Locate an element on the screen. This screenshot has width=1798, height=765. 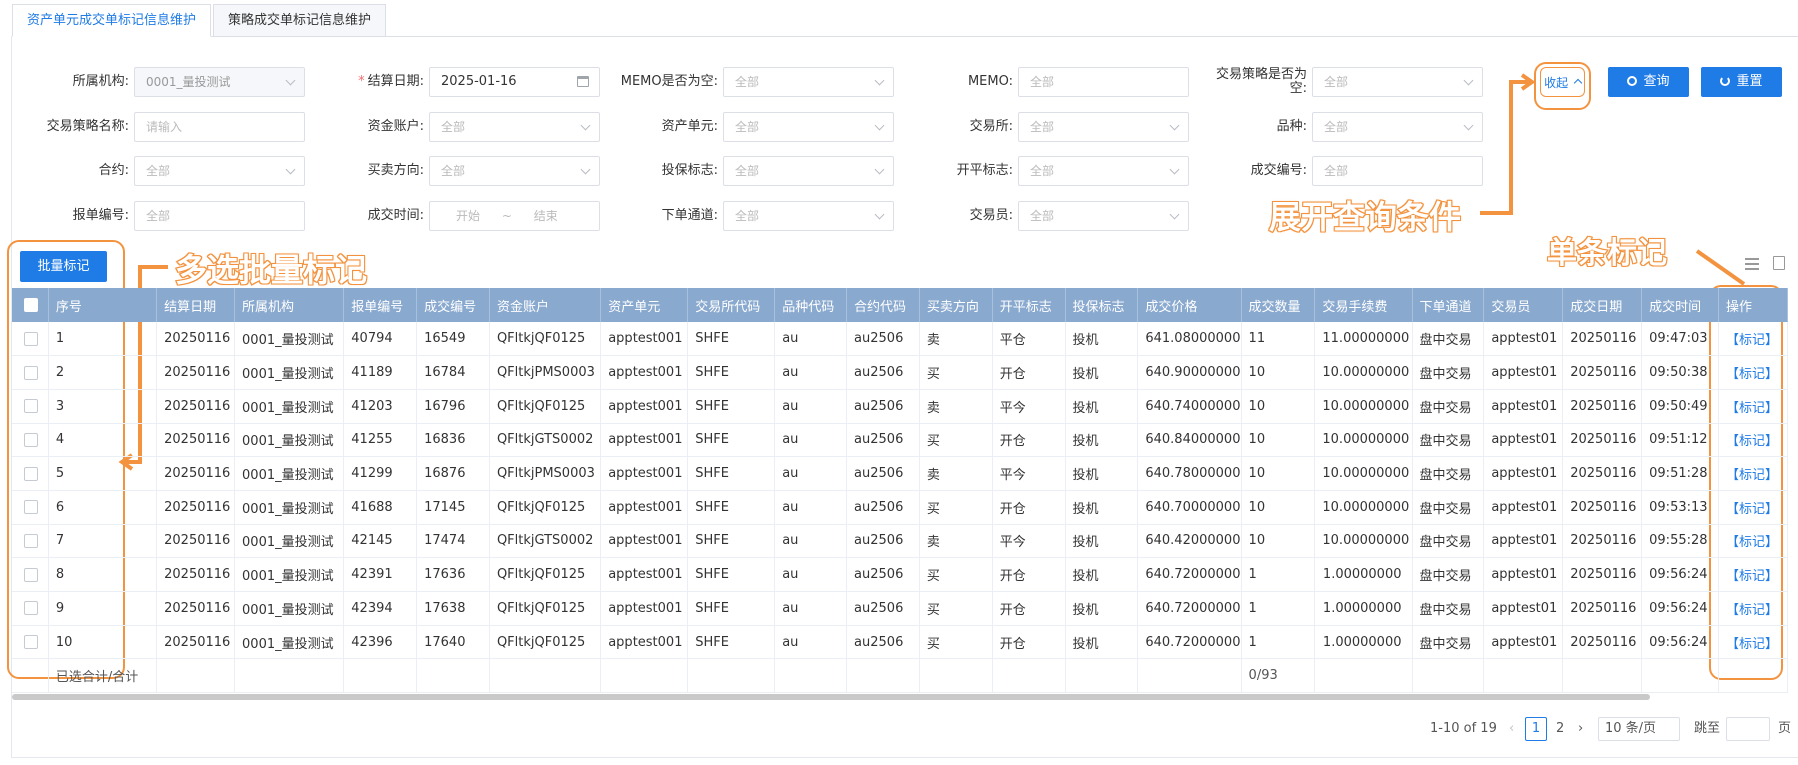
table-cell: apptest01 is located at coordinates (1523, 406).